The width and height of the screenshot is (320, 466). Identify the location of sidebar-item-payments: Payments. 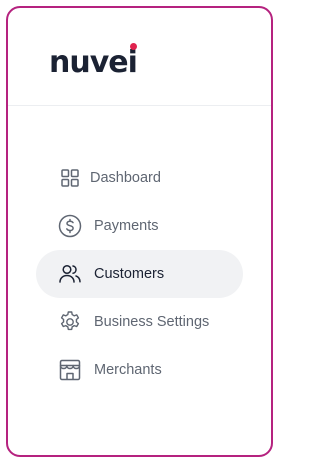
(139, 226).